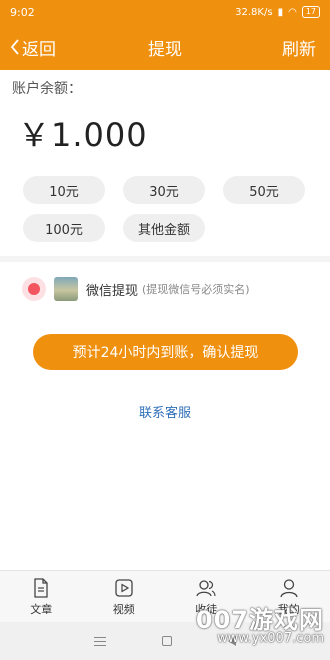 The width and height of the screenshot is (330, 660). I want to click on back-button: 返回, so click(33, 47).